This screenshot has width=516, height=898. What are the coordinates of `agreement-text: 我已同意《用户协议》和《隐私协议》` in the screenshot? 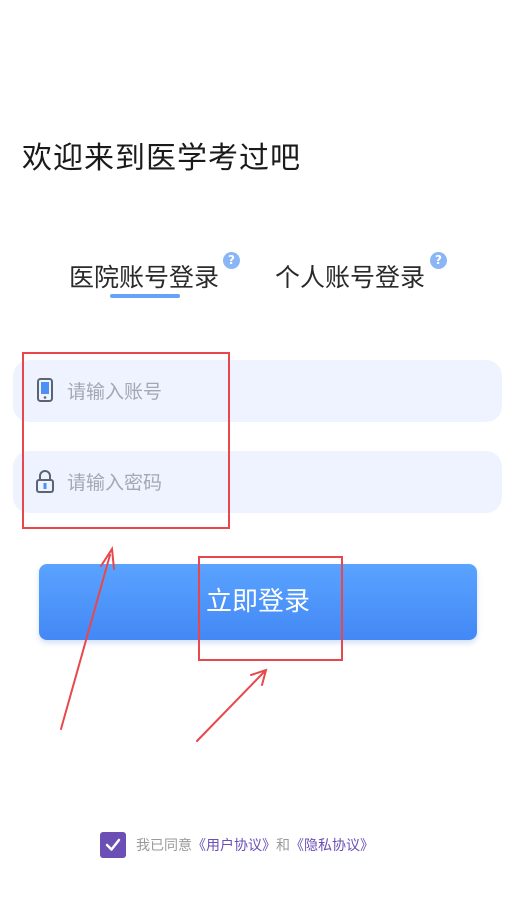 It's located at (255, 845).